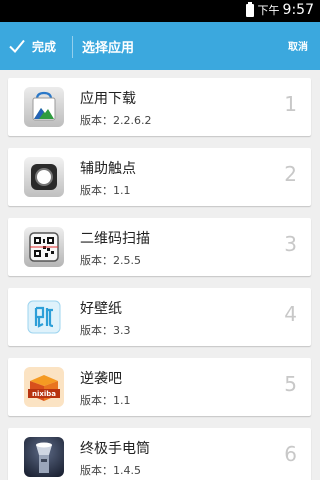 This screenshot has width=320, height=480. What do you see at coordinates (44, 247) in the screenshot?
I see `qr-scanner-icon` at bounding box center [44, 247].